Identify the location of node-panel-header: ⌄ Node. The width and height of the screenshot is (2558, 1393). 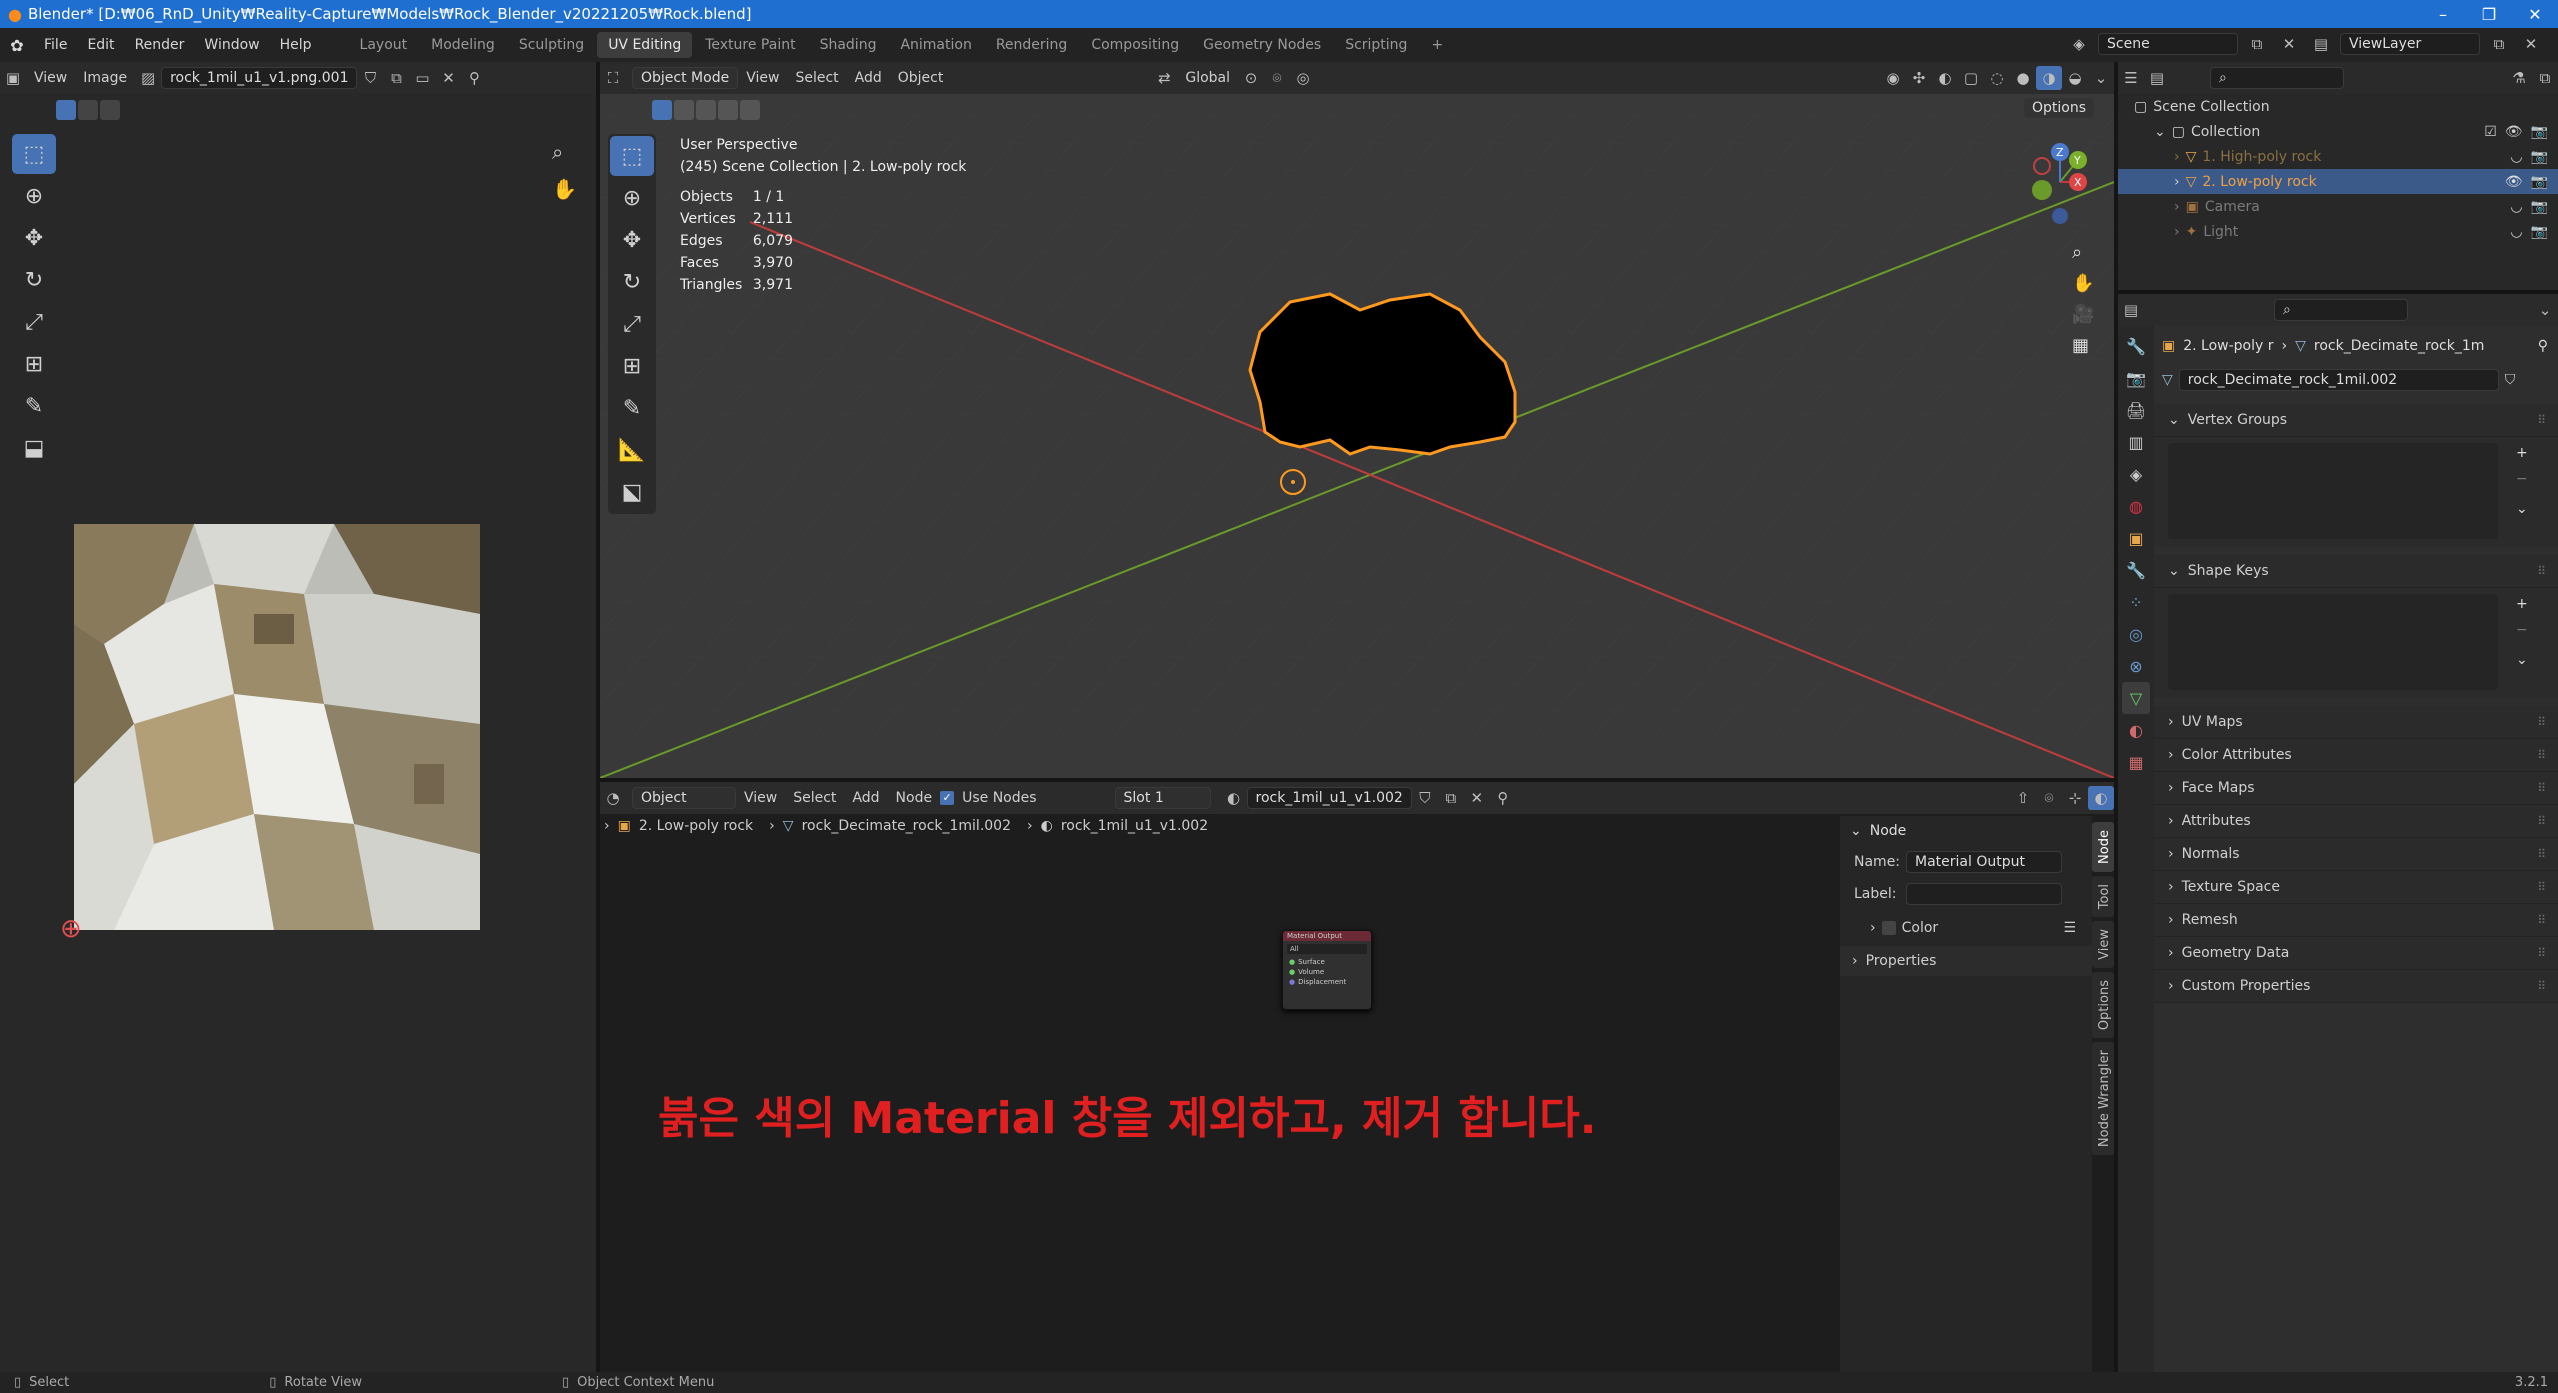
(1966, 831).